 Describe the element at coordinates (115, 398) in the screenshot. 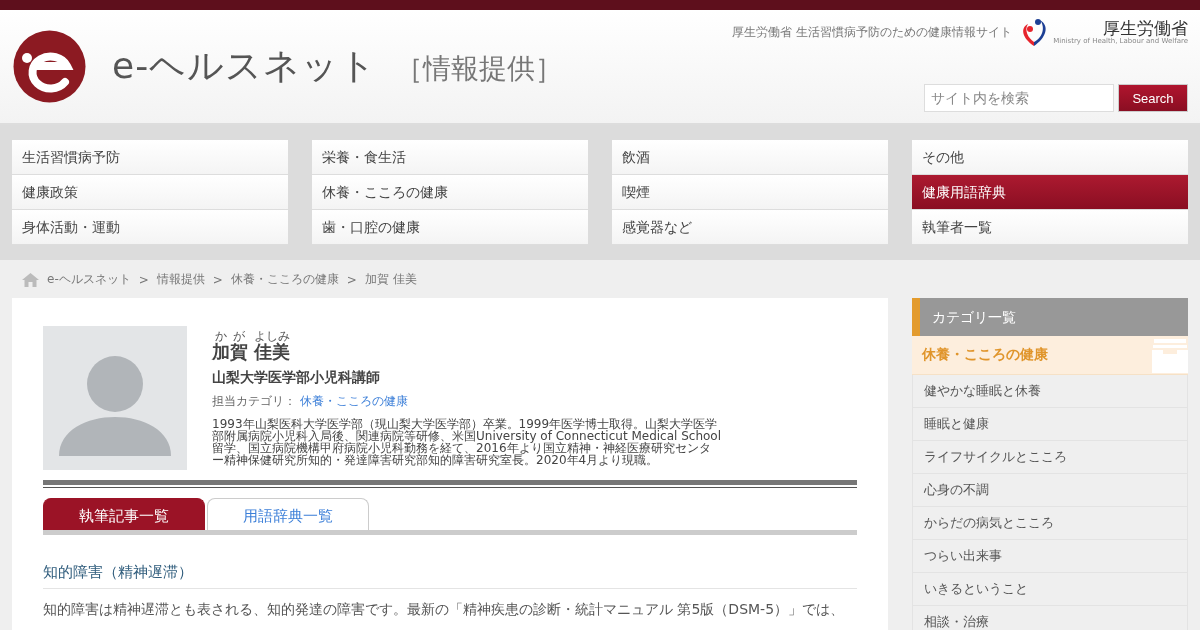

I see `avatar-placeholder-icon` at that location.